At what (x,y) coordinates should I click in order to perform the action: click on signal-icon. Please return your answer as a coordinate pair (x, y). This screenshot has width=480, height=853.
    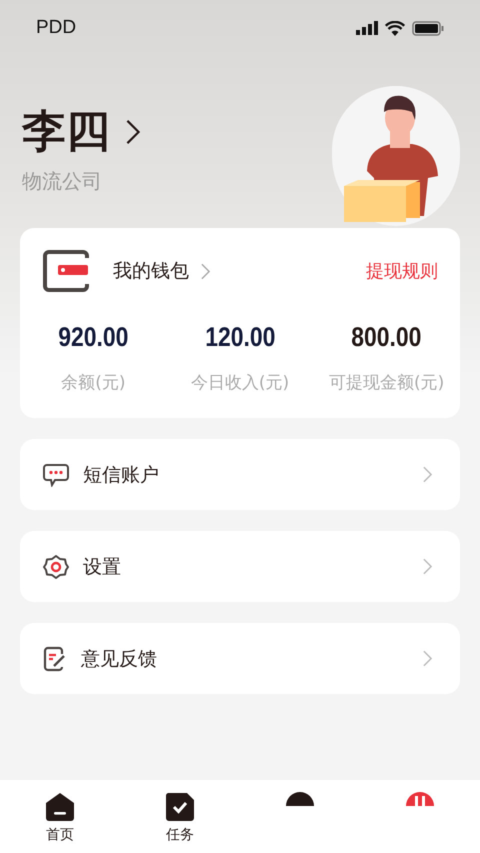
    Looking at the image, I should click on (367, 28).